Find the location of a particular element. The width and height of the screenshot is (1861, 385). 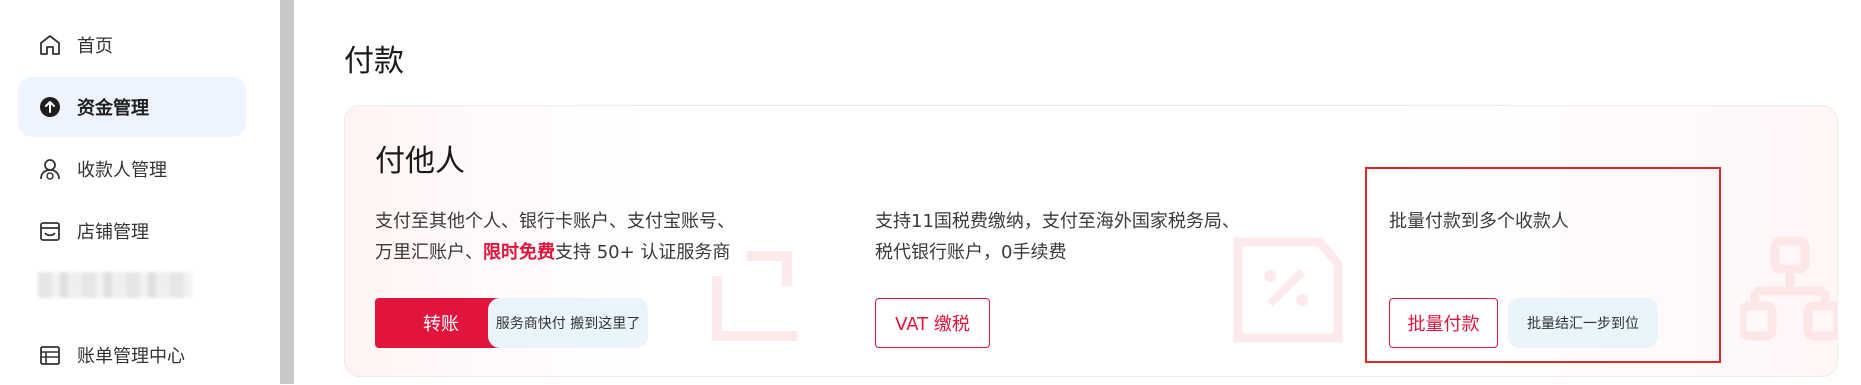

sidebar-item-label: 首页 is located at coordinates (95, 46).